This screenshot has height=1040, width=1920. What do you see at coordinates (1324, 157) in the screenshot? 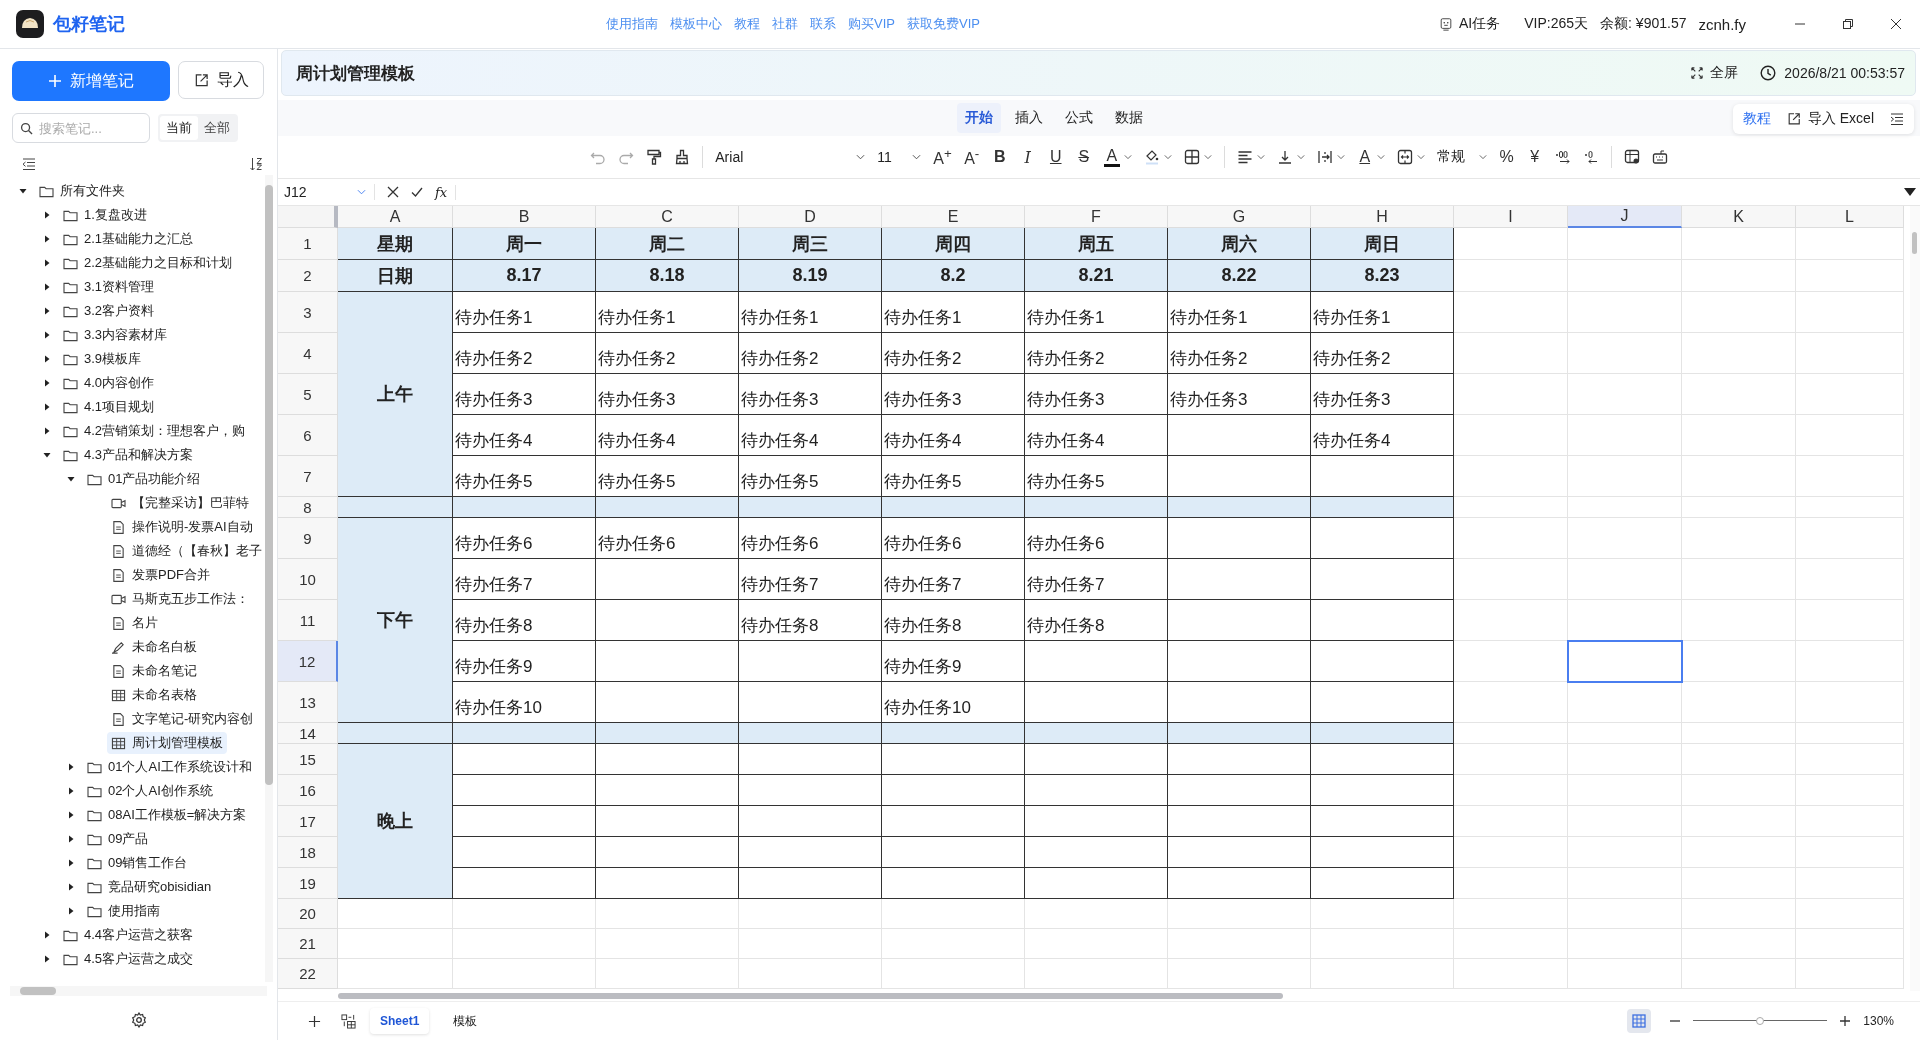
I see `wrap-text-icon` at bounding box center [1324, 157].